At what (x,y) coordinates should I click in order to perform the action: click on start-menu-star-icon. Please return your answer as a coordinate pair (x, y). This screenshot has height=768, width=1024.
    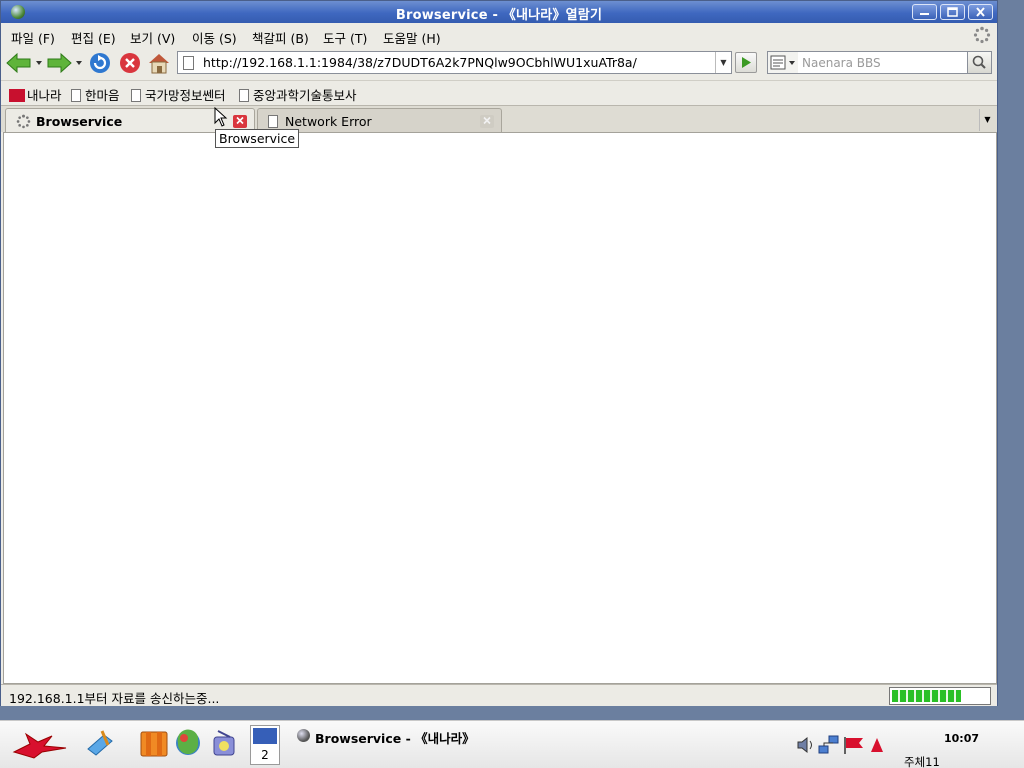
    Looking at the image, I should click on (39, 745).